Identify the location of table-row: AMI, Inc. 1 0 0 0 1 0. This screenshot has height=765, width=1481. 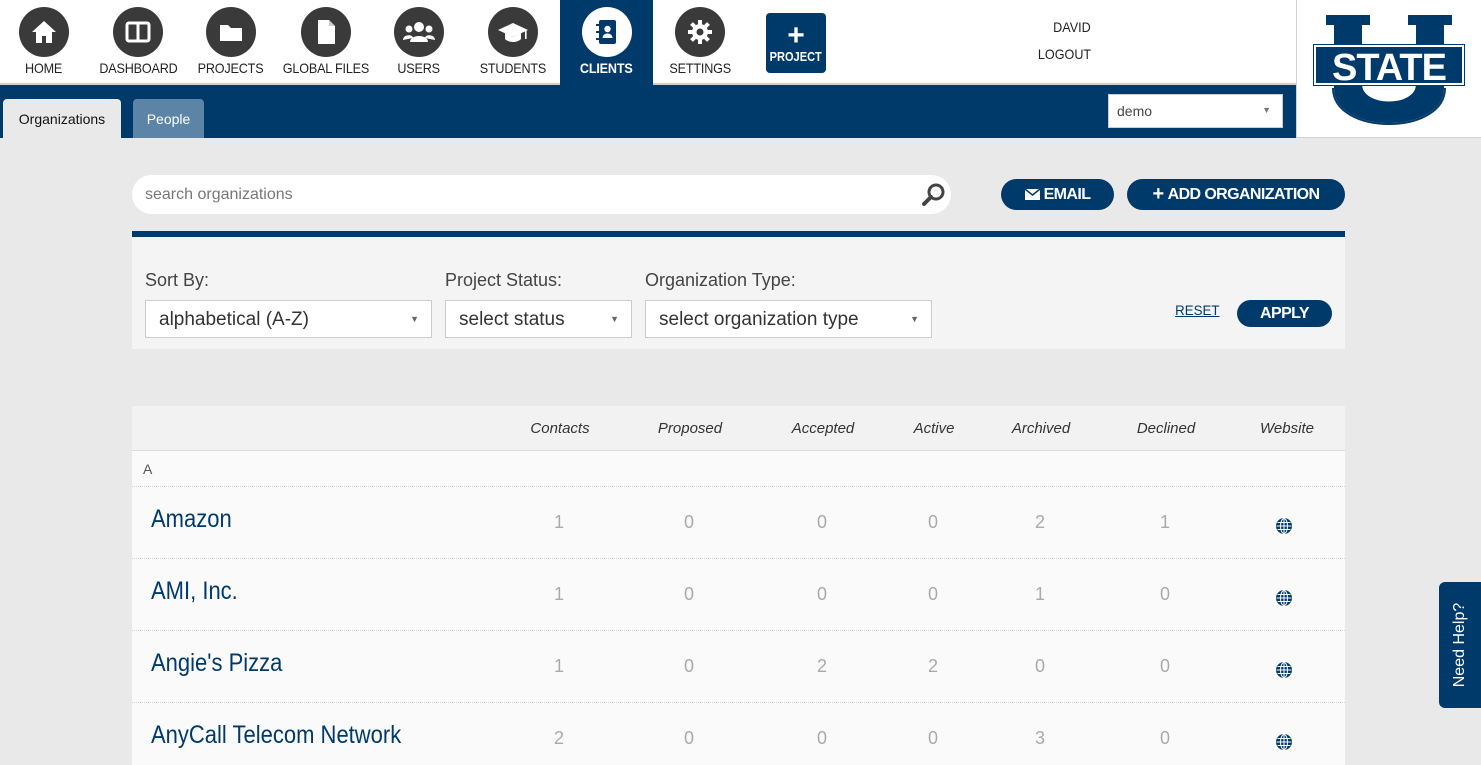
(738, 595).